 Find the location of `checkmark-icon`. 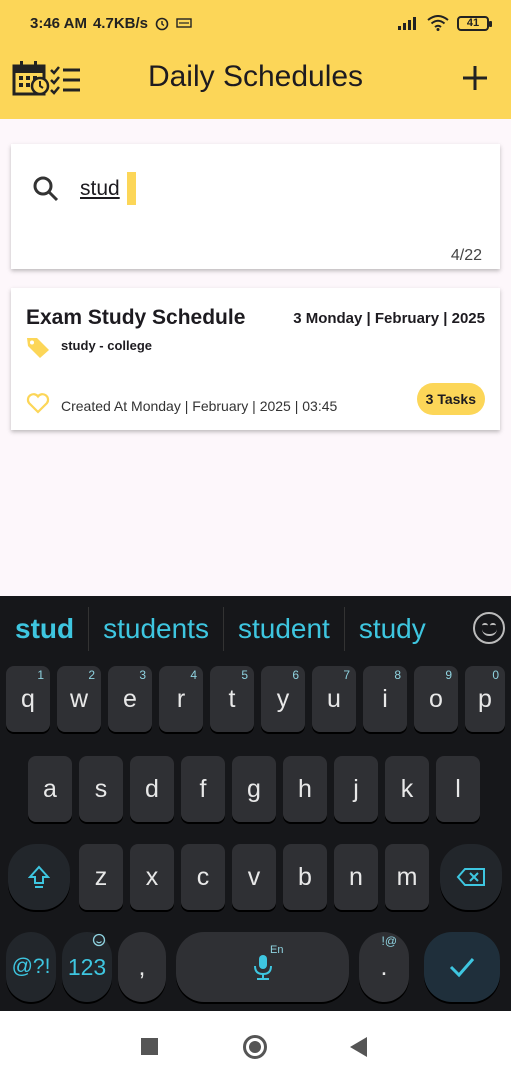

checkmark-icon is located at coordinates (462, 968).